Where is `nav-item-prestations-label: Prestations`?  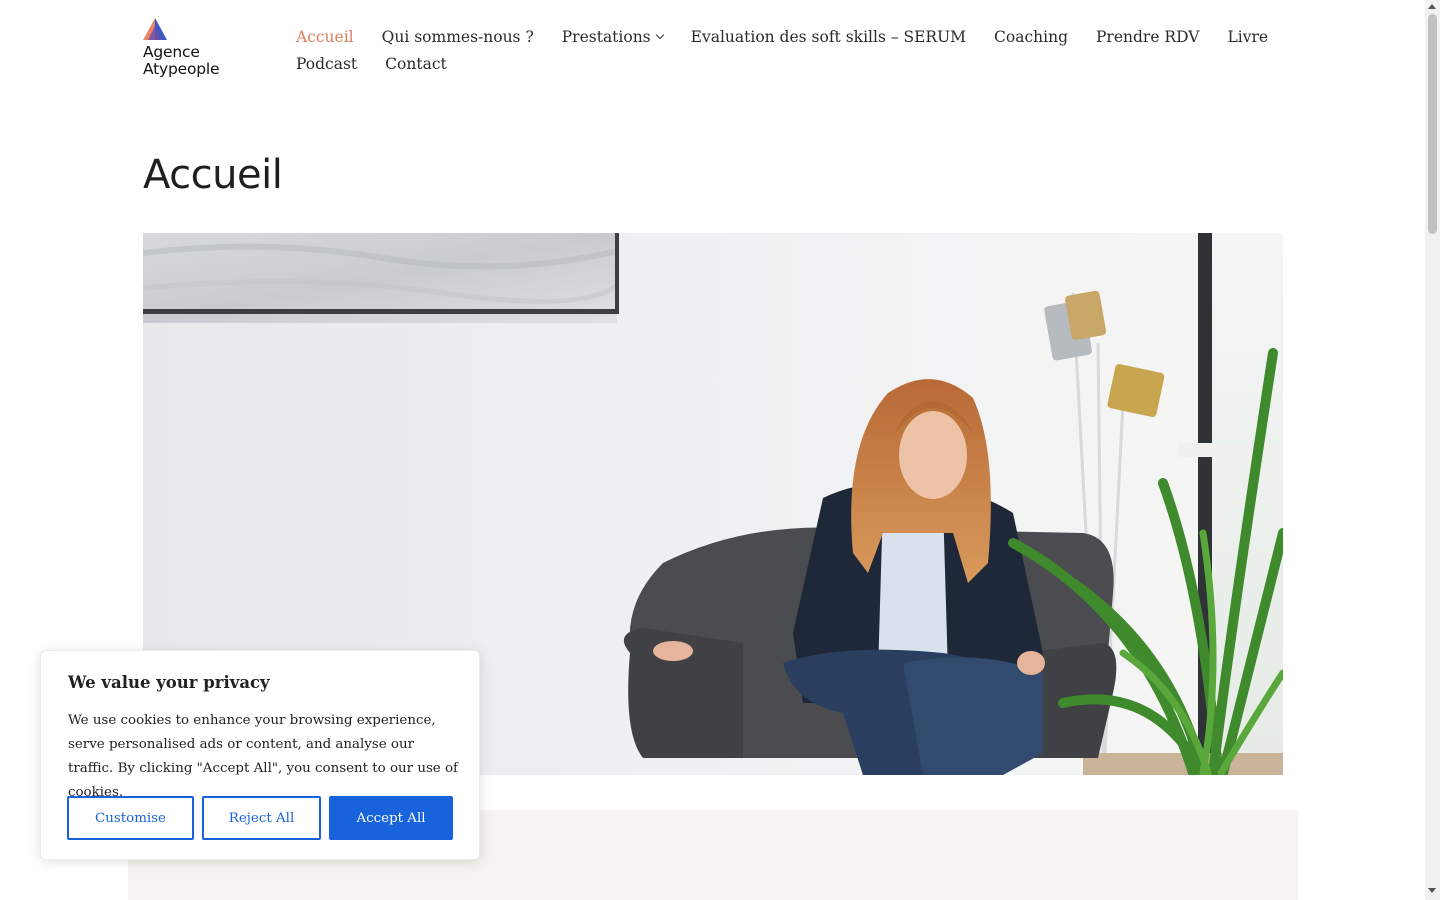
nav-item-prestations-label: Prestations is located at coordinates (606, 37).